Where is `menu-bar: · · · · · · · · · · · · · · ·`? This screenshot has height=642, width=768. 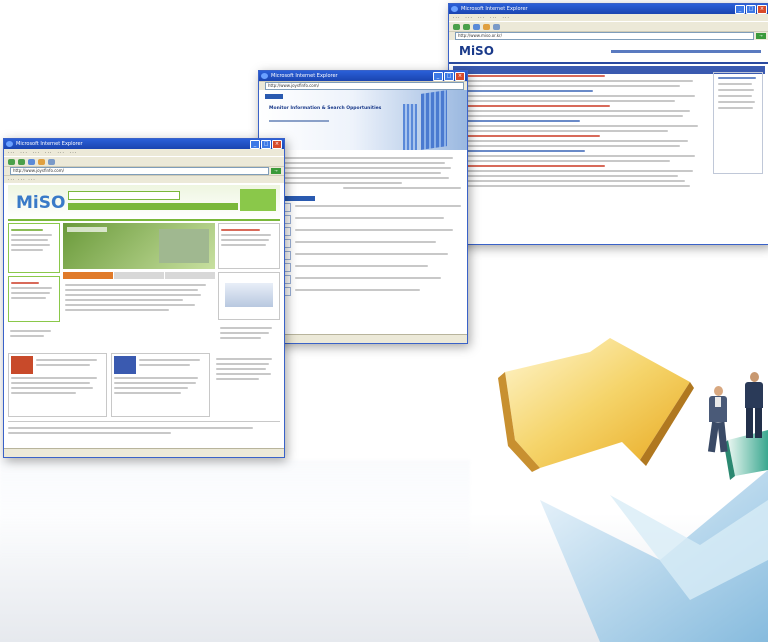
menu-bar: · · · · · · · · · · · · · · · is located at coordinates (608, 17).